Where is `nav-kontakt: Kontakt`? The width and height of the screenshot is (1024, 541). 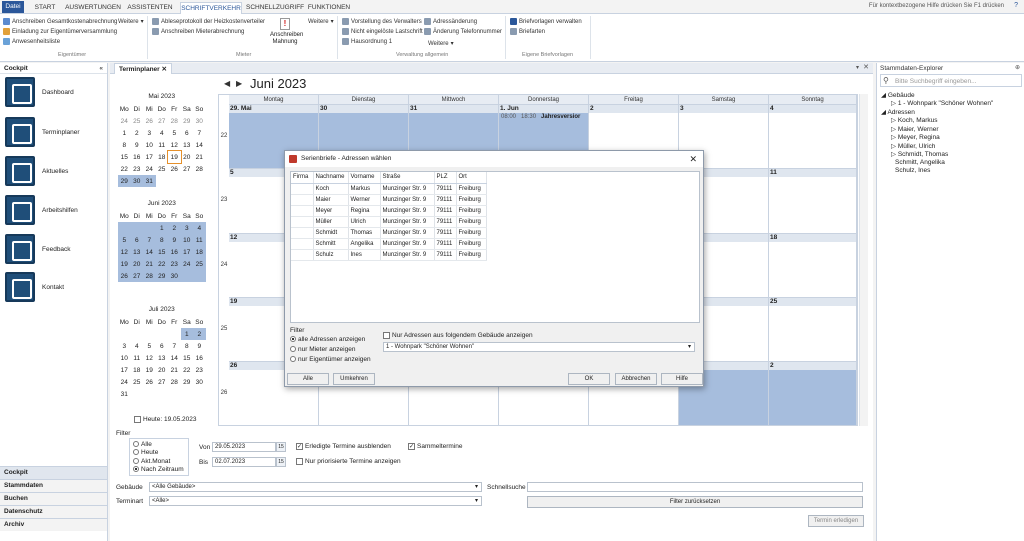
nav-kontakt: Kontakt is located at coordinates (34, 287).